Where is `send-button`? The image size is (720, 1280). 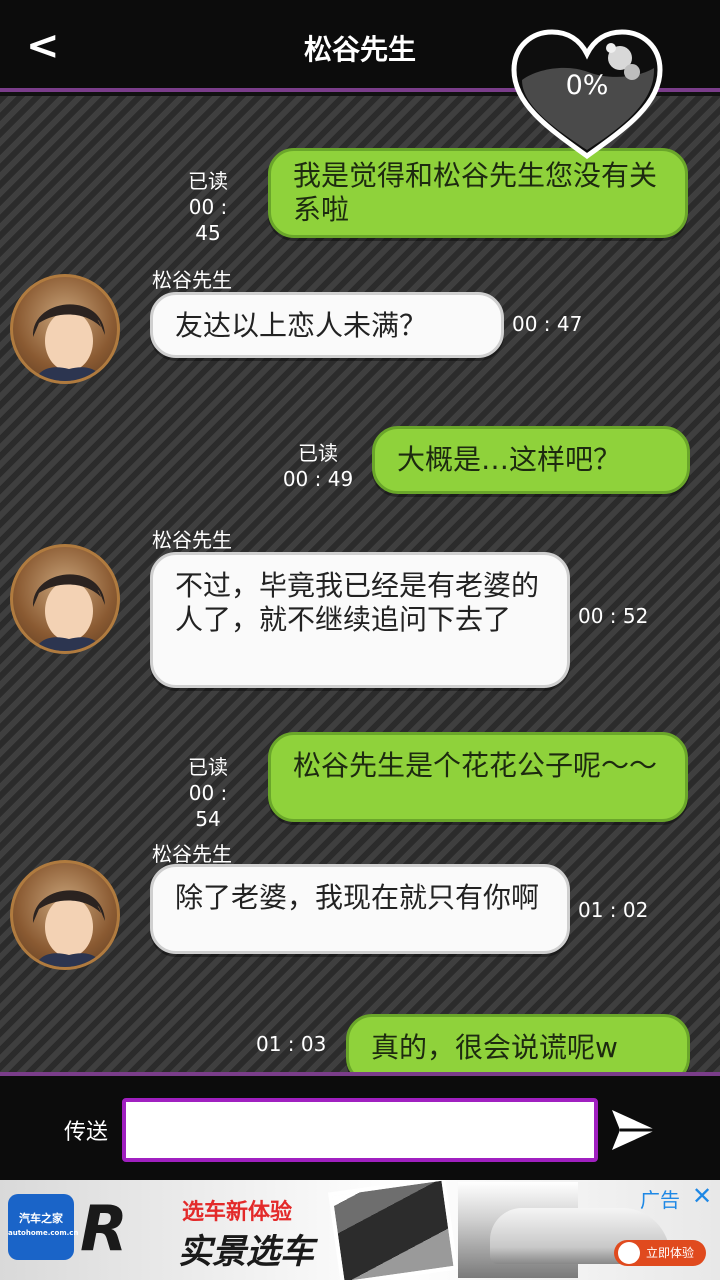 send-button is located at coordinates (634, 1130).